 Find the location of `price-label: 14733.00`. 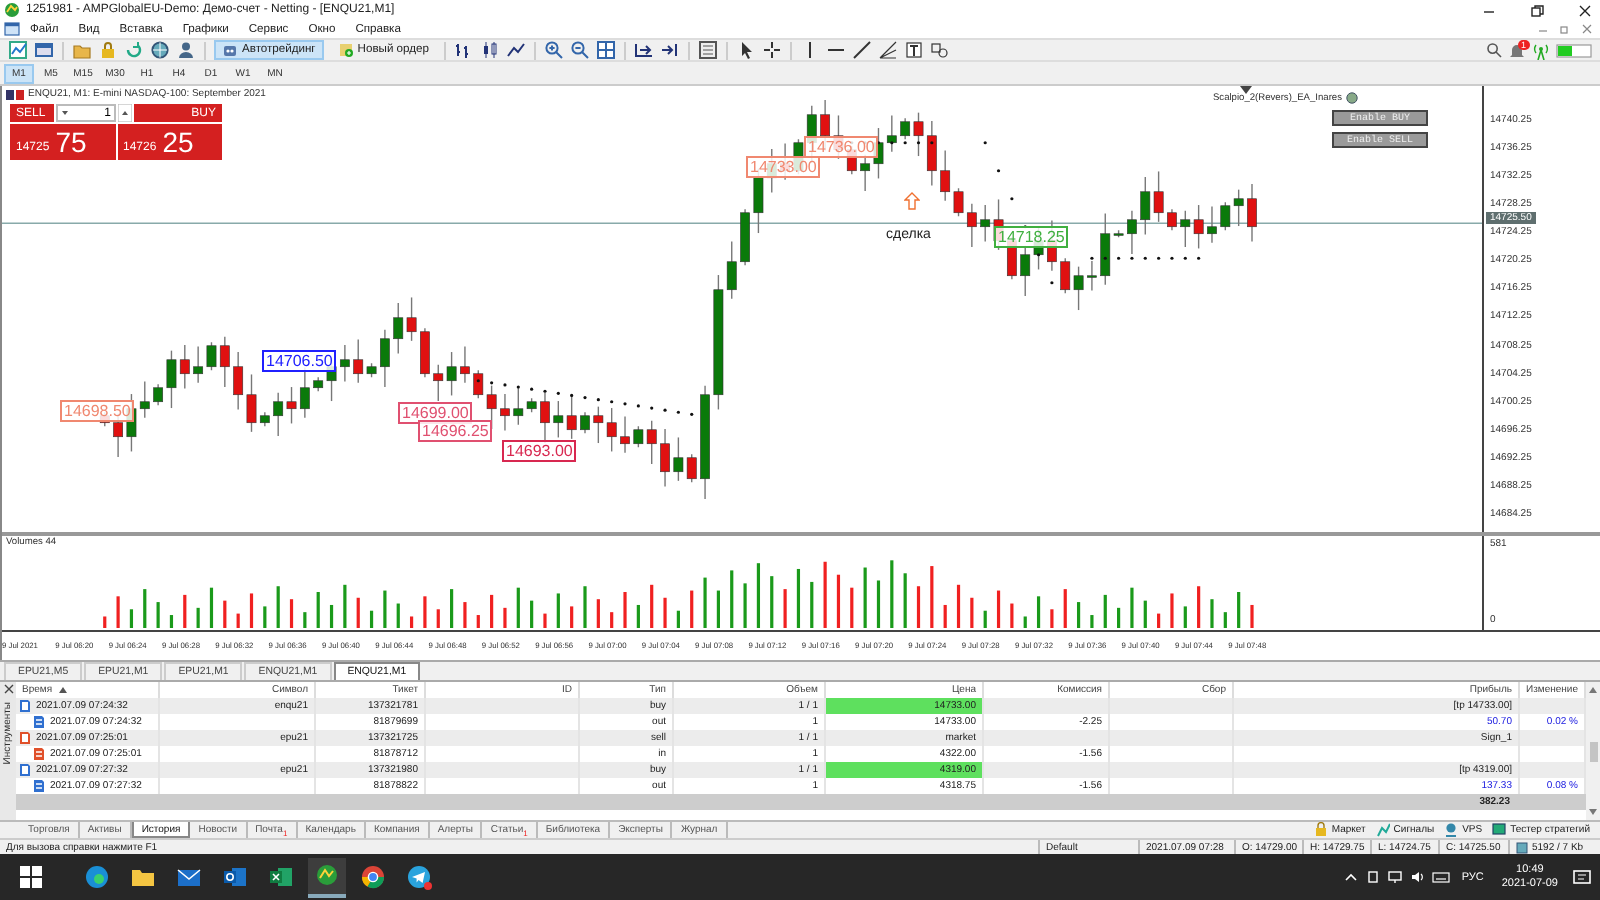

price-label: 14733.00 is located at coordinates (783, 167).